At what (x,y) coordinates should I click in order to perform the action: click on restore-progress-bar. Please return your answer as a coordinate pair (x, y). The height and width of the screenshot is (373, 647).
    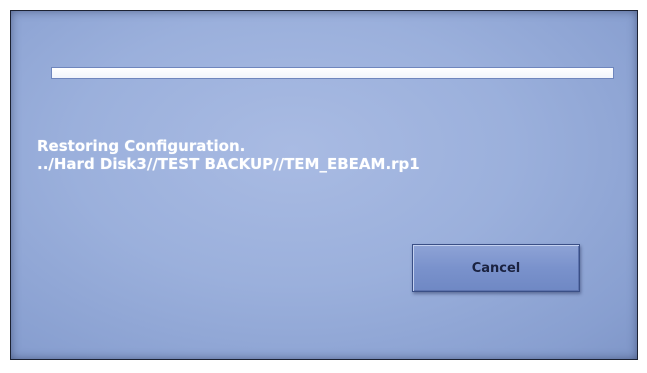
    Looking at the image, I should click on (332, 73).